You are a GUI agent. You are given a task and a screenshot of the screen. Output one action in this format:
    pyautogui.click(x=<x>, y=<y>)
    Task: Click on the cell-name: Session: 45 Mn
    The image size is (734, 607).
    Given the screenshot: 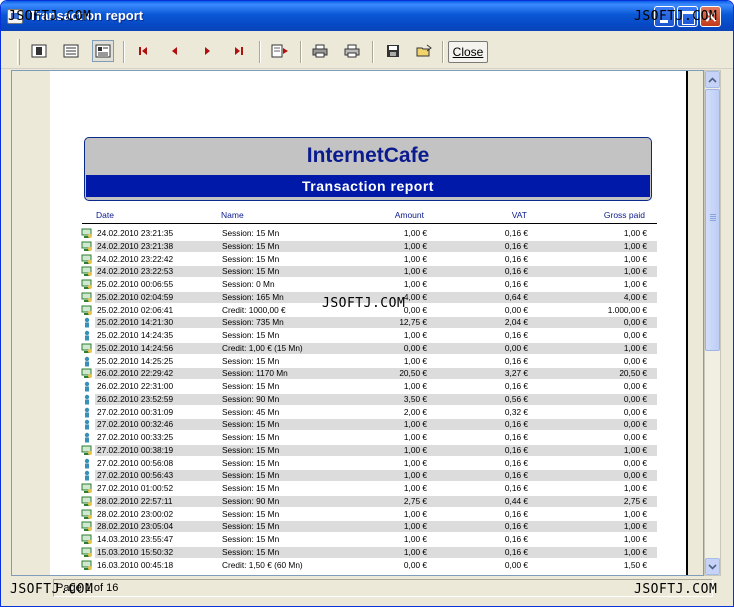 What is the action you would take?
    pyautogui.click(x=251, y=411)
    